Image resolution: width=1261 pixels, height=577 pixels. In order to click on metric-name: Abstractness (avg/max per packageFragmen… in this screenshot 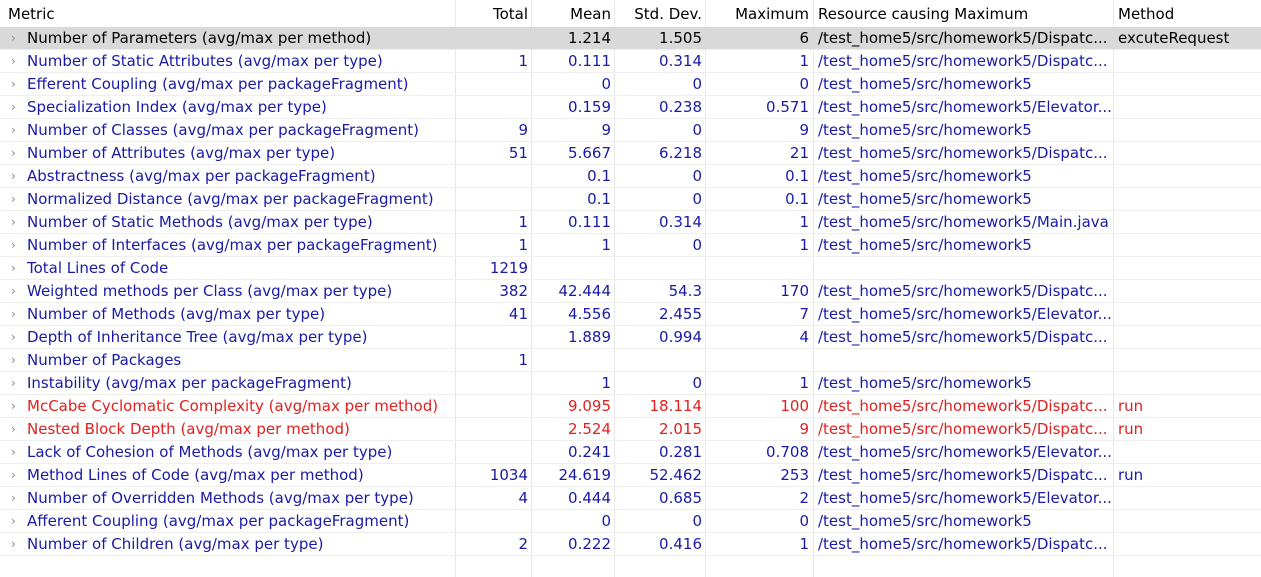, I will do `click(201, 176)`.